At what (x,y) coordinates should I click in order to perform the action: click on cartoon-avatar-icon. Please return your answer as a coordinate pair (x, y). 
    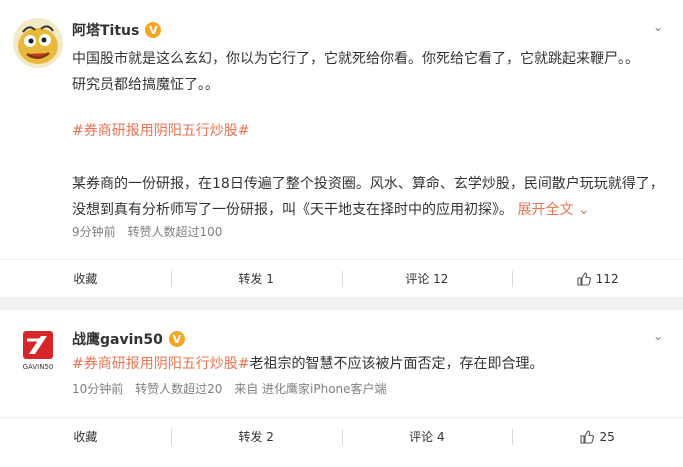
    Looking at the image, I should click on (38, 43).